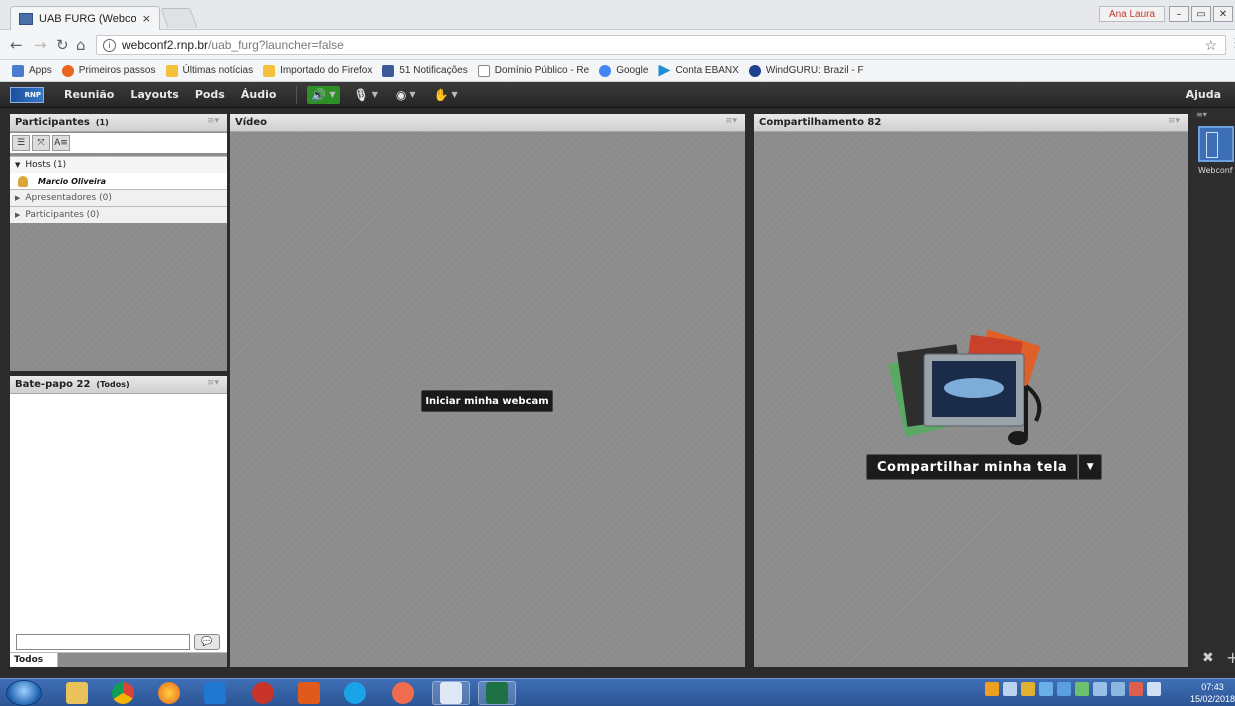 Image resolution: width=1235 pixels, height=706 pixels. What do you see at coordinates (165, 45) in the screenshot?
I see `url-domain: webconf2.rnp.br` at bounding box center [165, 45].